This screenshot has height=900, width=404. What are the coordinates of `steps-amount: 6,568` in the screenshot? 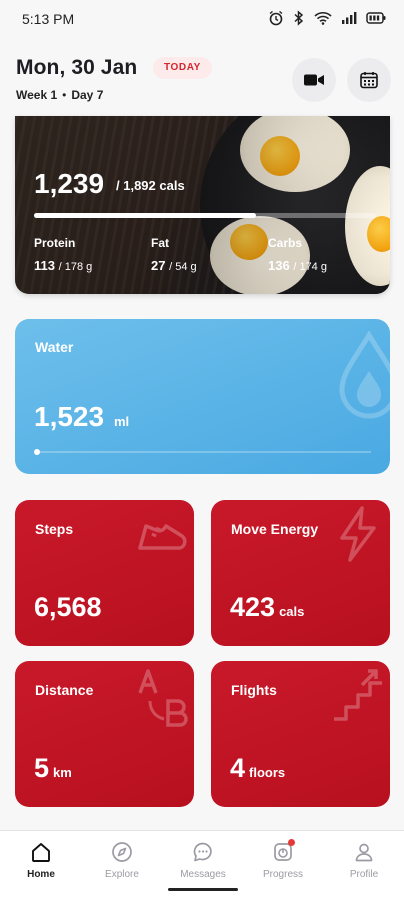 It's located at (68, 607).